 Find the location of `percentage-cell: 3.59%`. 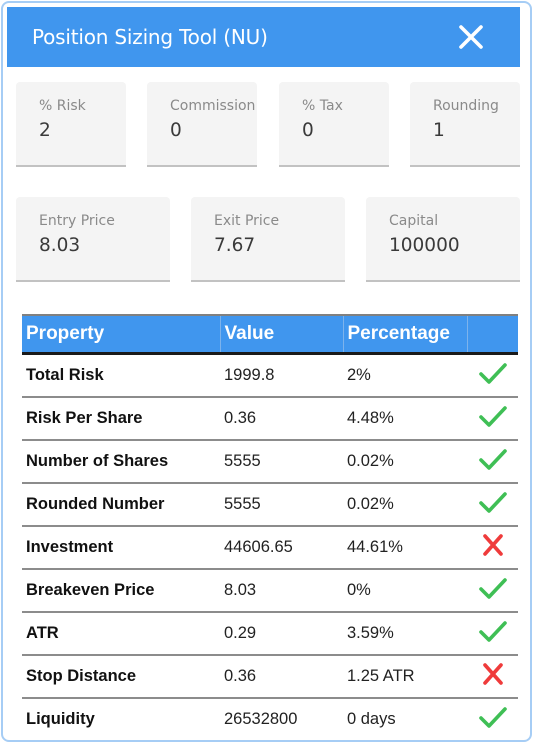

percentage-cell: 3.59% is located at coordinates (405, 634).